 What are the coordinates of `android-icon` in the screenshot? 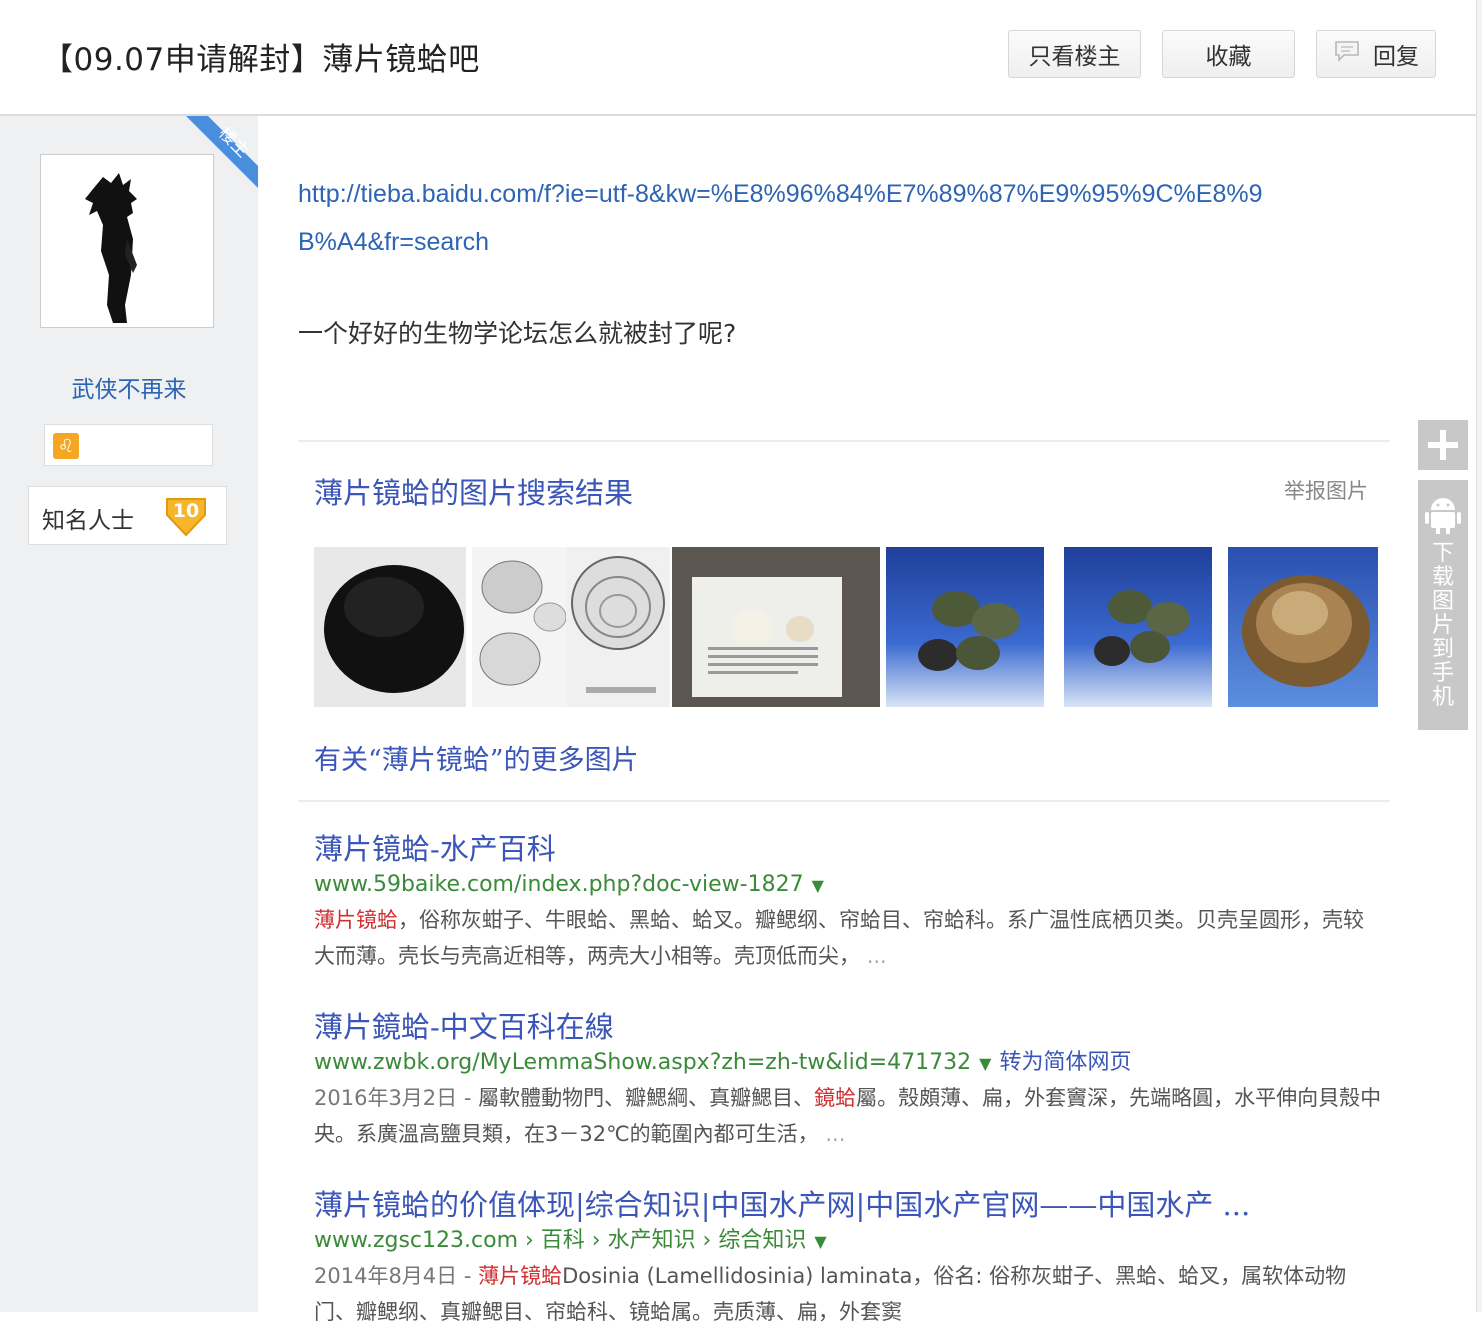 It's located at (1443, 516).